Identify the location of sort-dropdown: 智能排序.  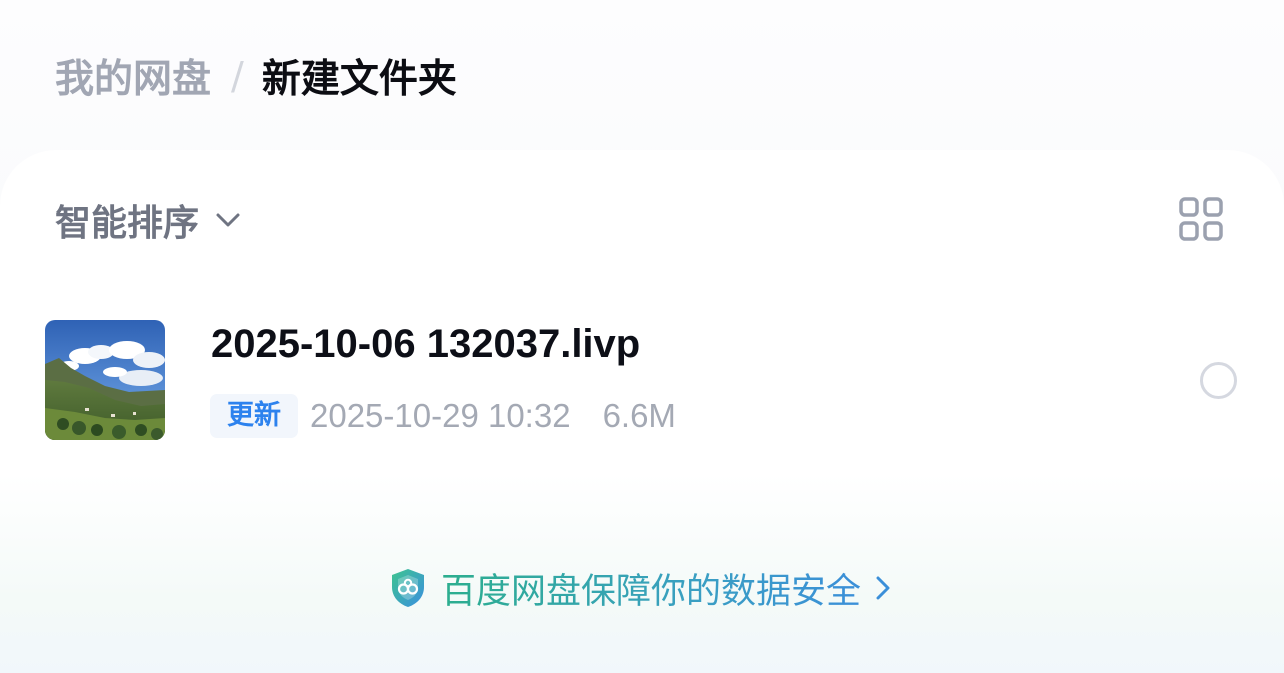
(149, 220).